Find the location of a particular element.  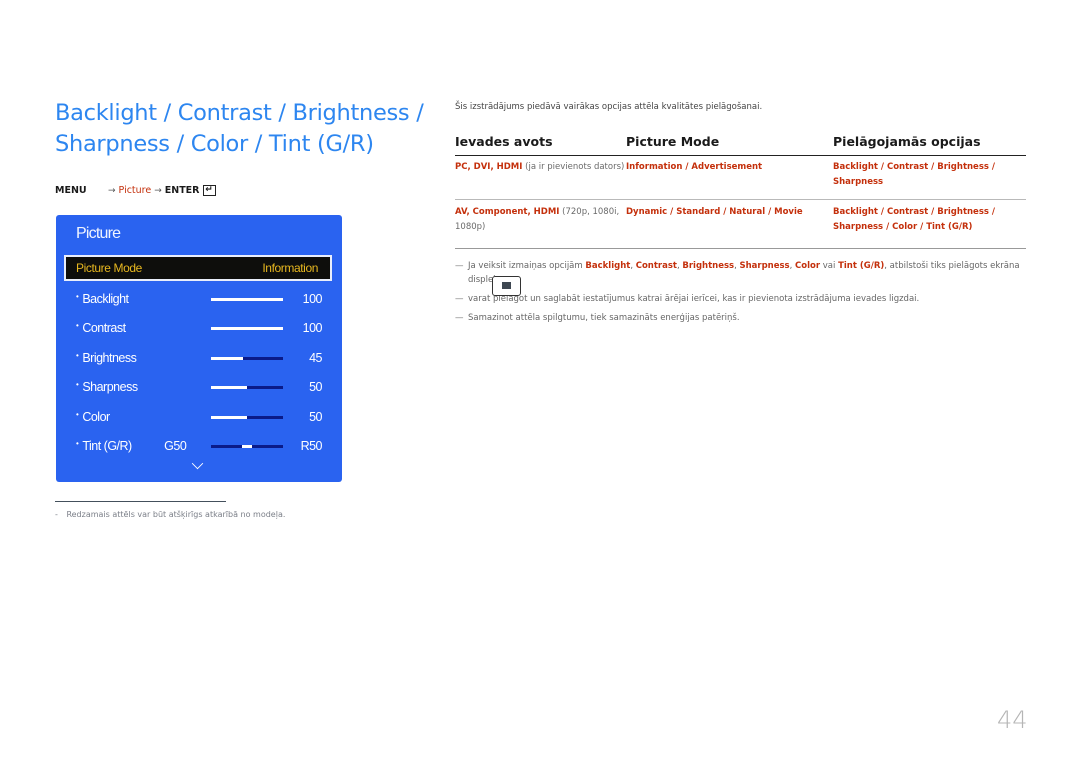

osd-item-label: Backlight is located at coordinates (105, 299).